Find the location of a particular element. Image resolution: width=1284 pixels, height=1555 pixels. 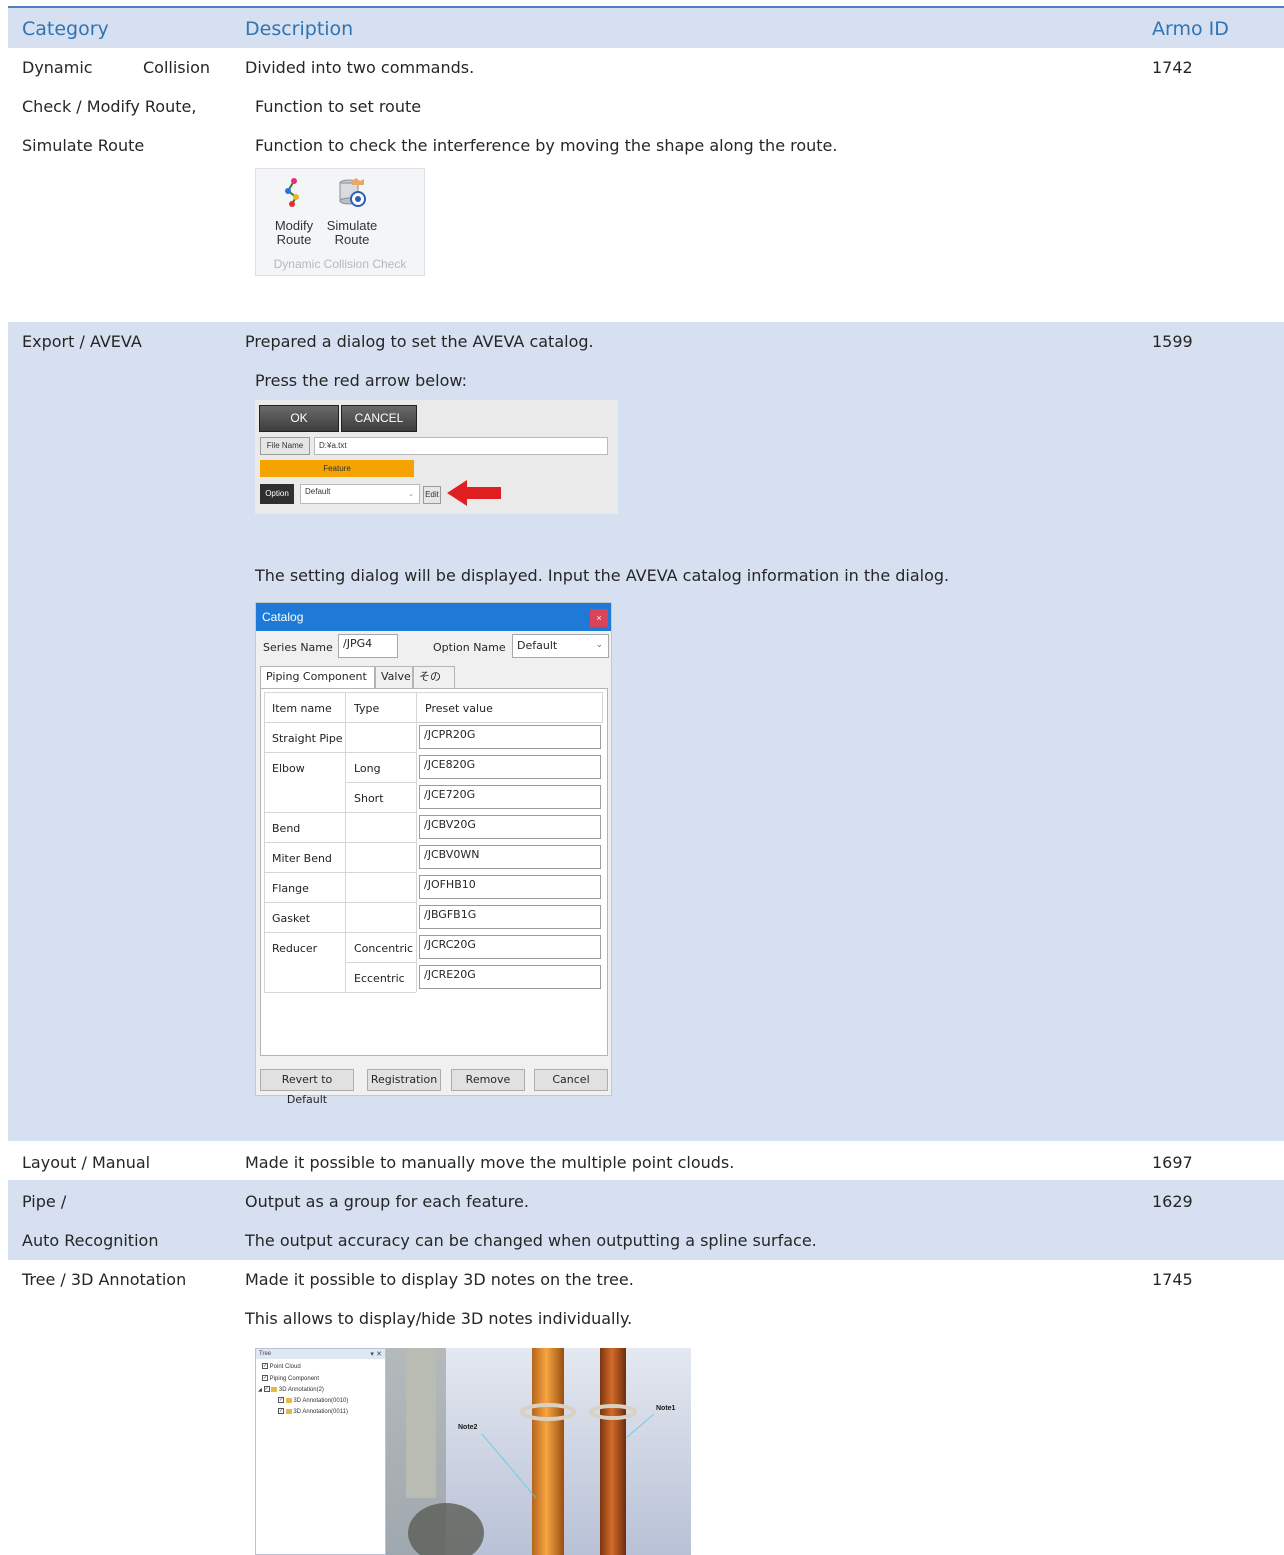

cancel-button: Cancel is located at coordinates (571, 1080).